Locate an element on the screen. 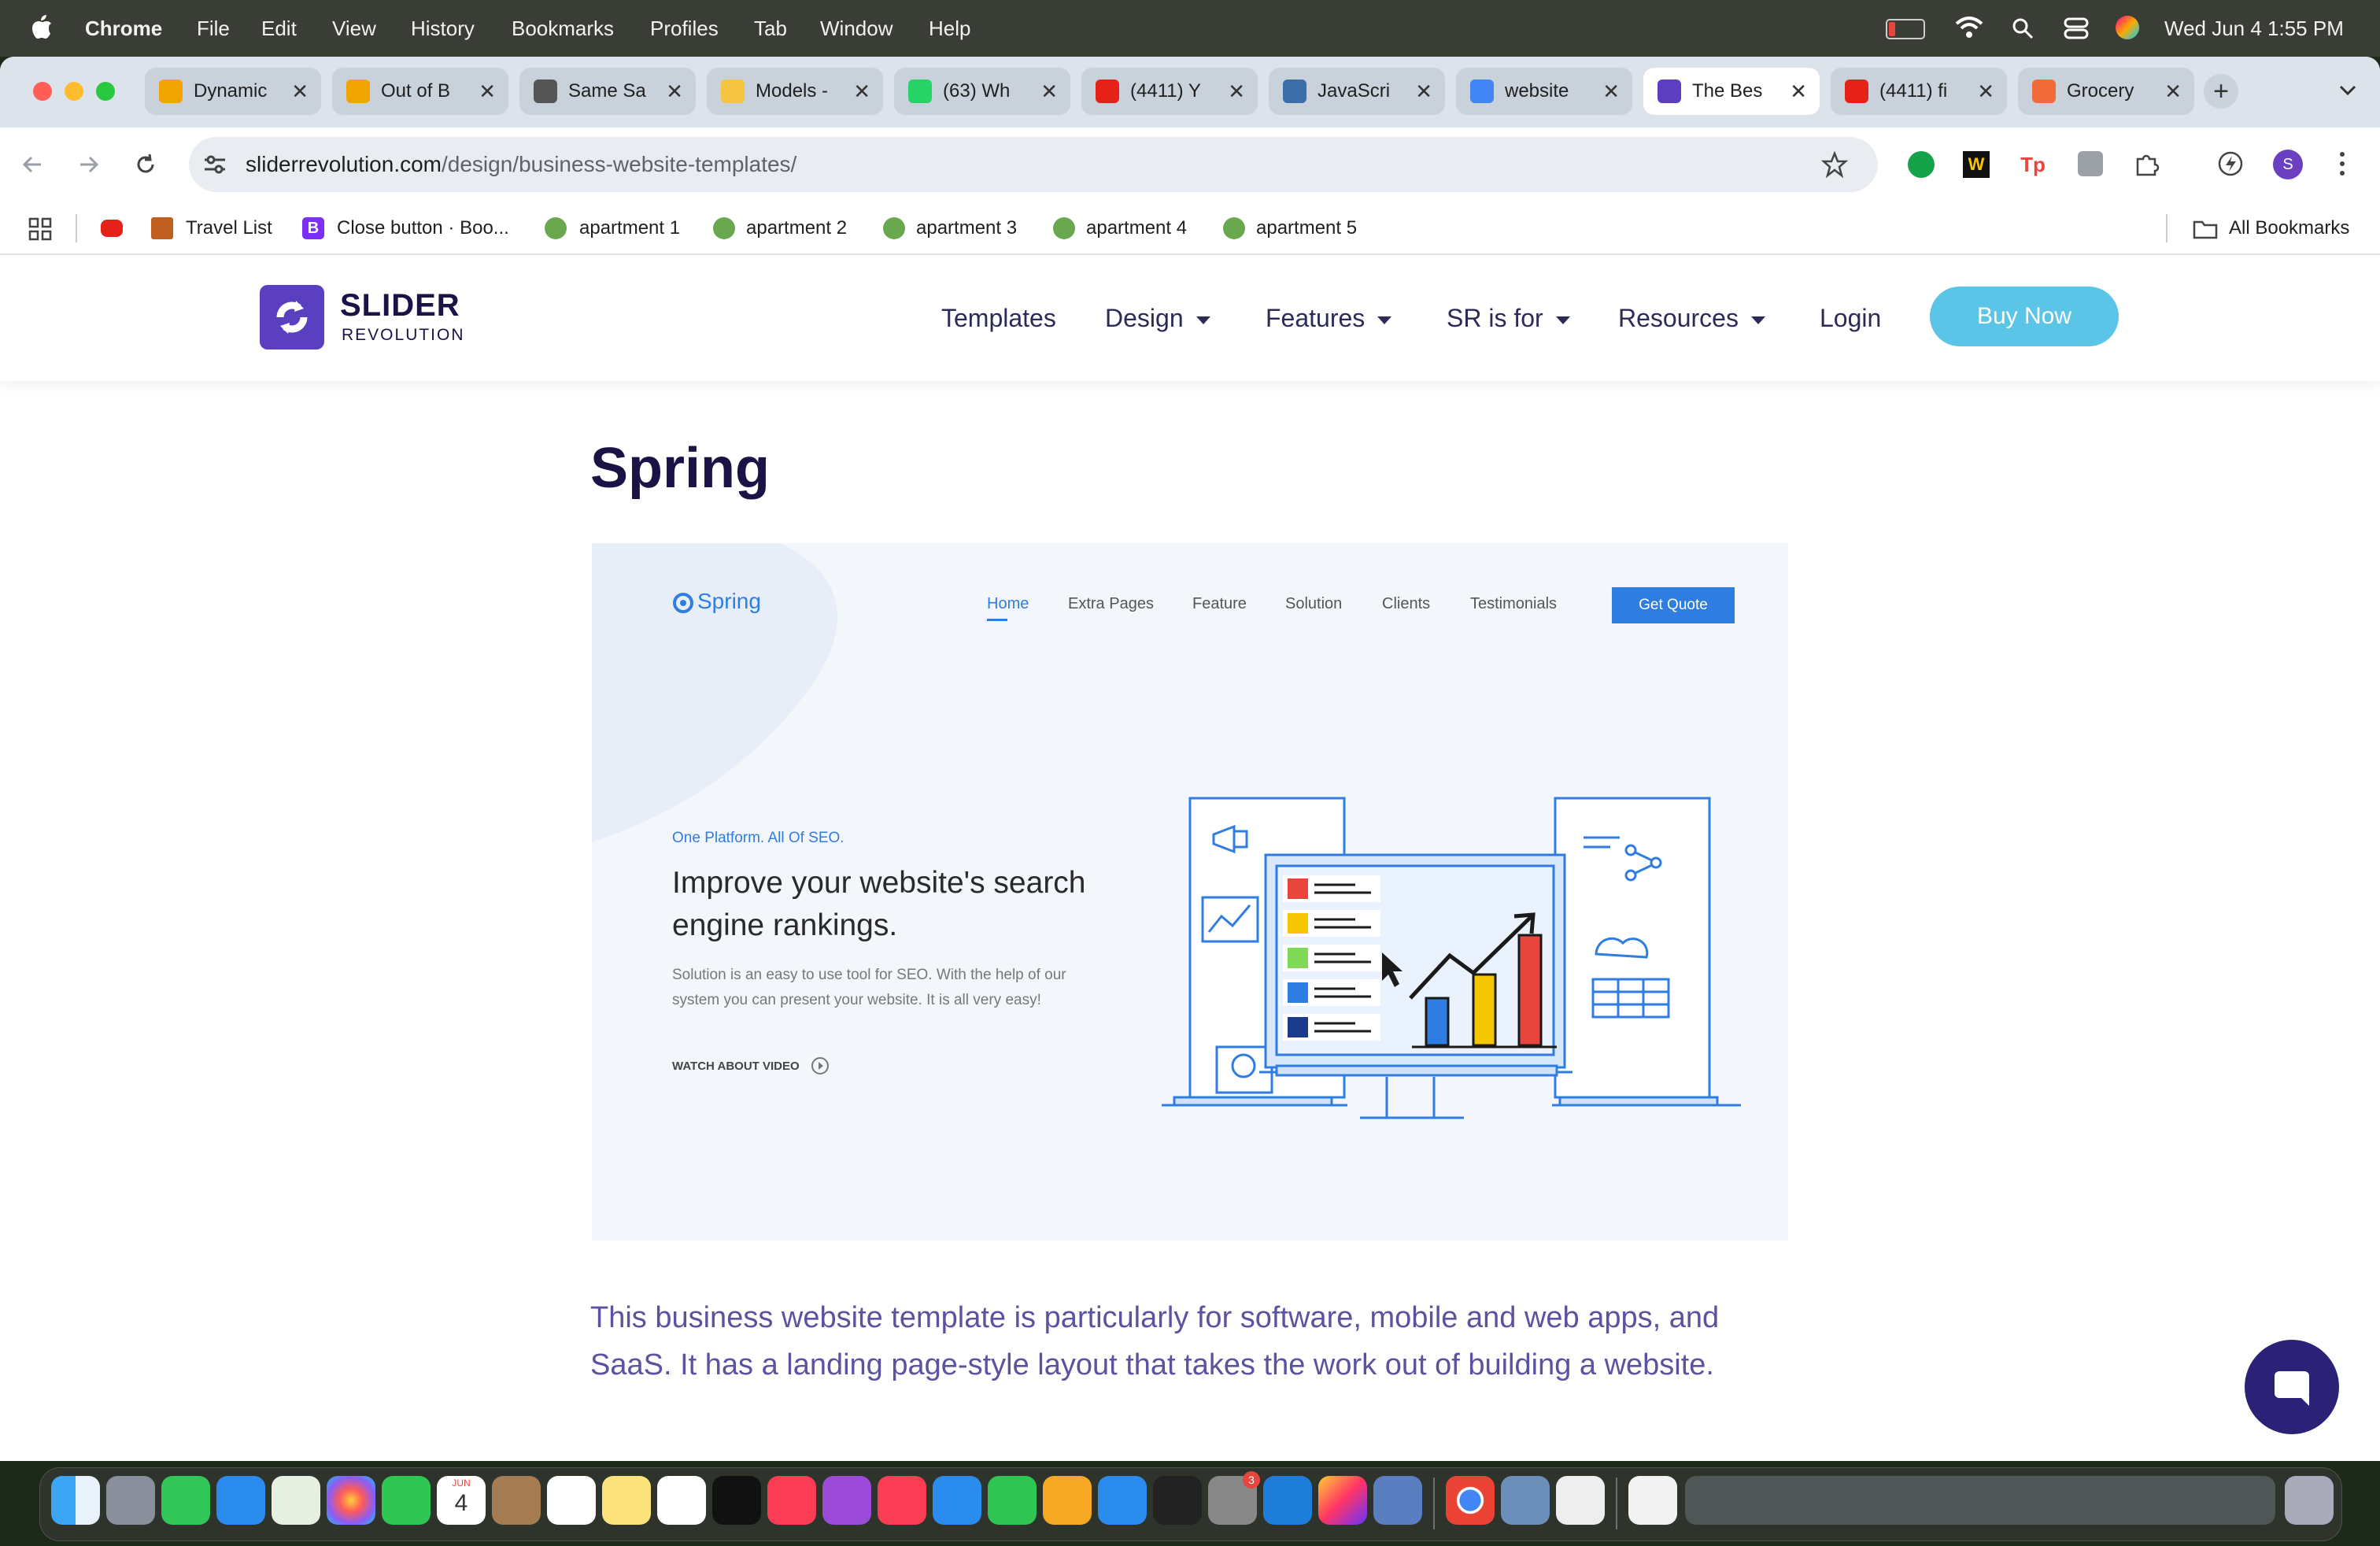  performance-icon is located at coordinates (2230, 164).